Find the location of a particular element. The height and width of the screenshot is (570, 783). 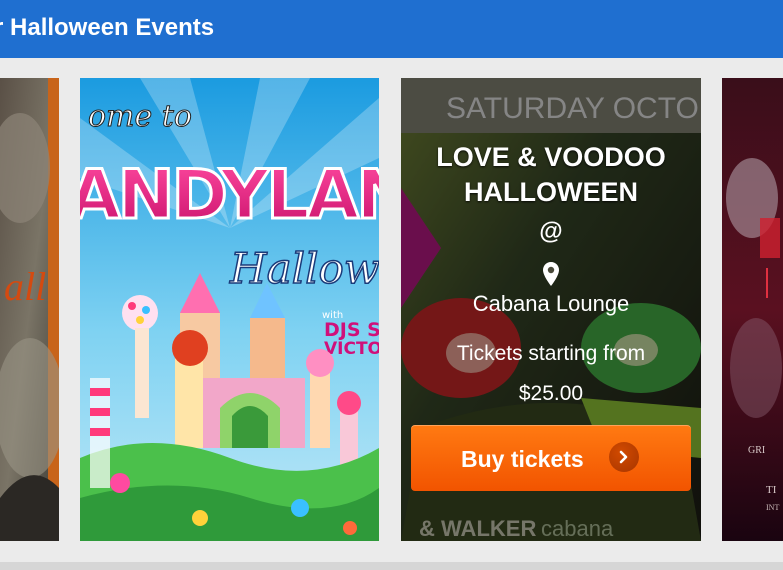

event-card-1: all is located at coordinates (29, 309).